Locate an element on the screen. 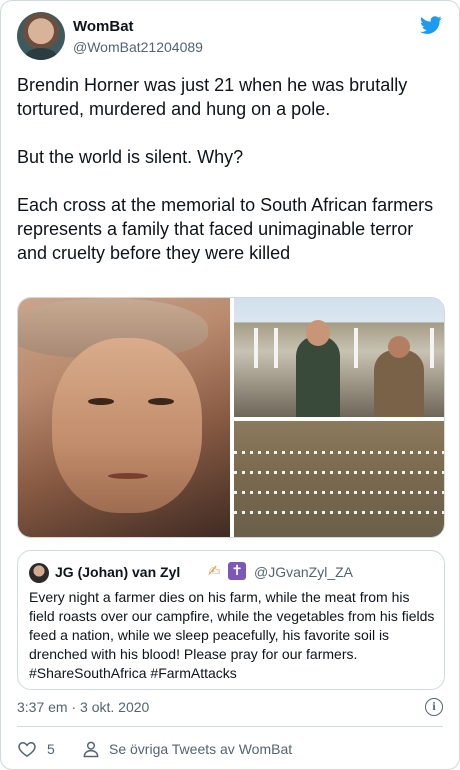 The image size is (460, 770). heart-icon is located at coordinates (27, 749).